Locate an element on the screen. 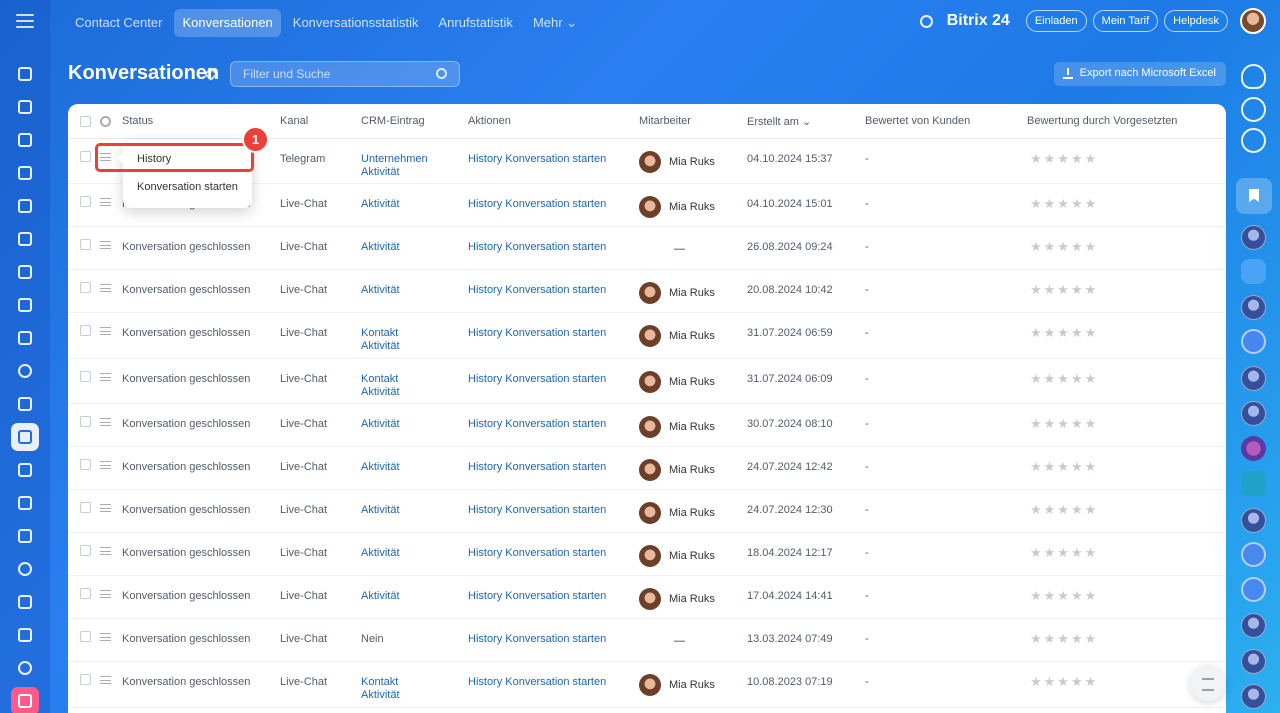 The height and width of the screenshot is (713, 1280). helpdesk-button: Helpdesk is located at coordinates (1196, 21).